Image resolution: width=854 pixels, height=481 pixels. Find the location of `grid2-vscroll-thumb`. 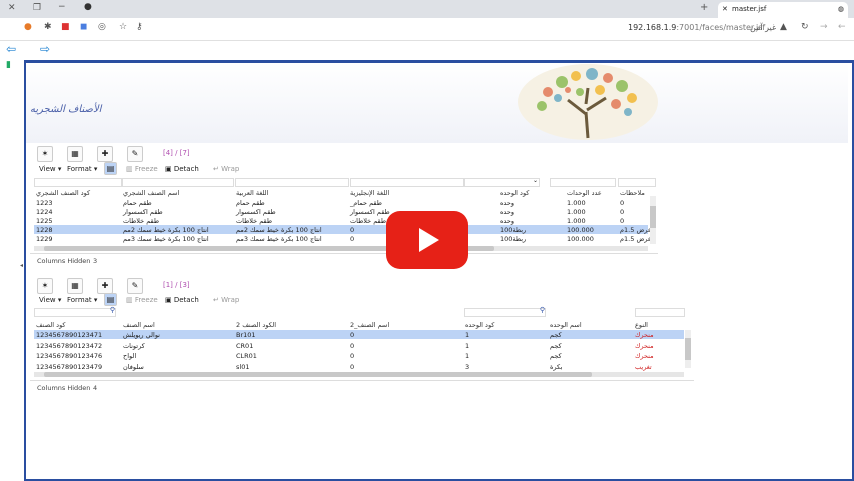

grid2-vscroll-thumb is located at coordinates (688, 349).